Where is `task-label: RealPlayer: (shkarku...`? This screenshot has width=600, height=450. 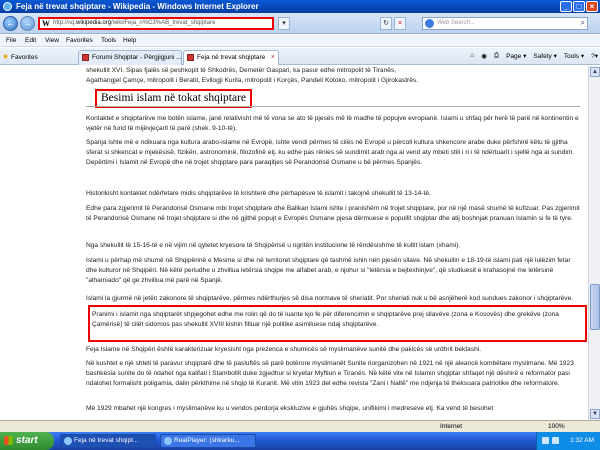
task-label: RealPlayer: (shkarku... is located at coordinates (207, 440).